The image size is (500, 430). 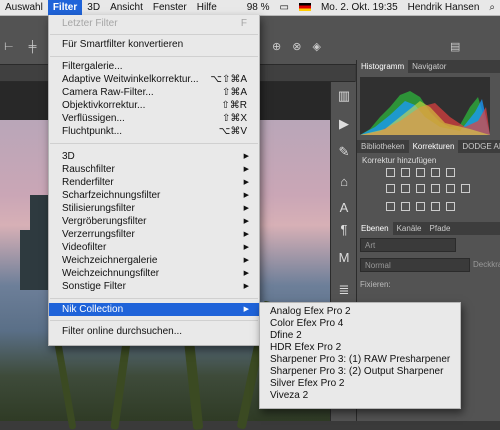 What do you see at coordinates (450, 206) in the screenshot?
I see `selective-color-icon` at bounding box center [450, 206].